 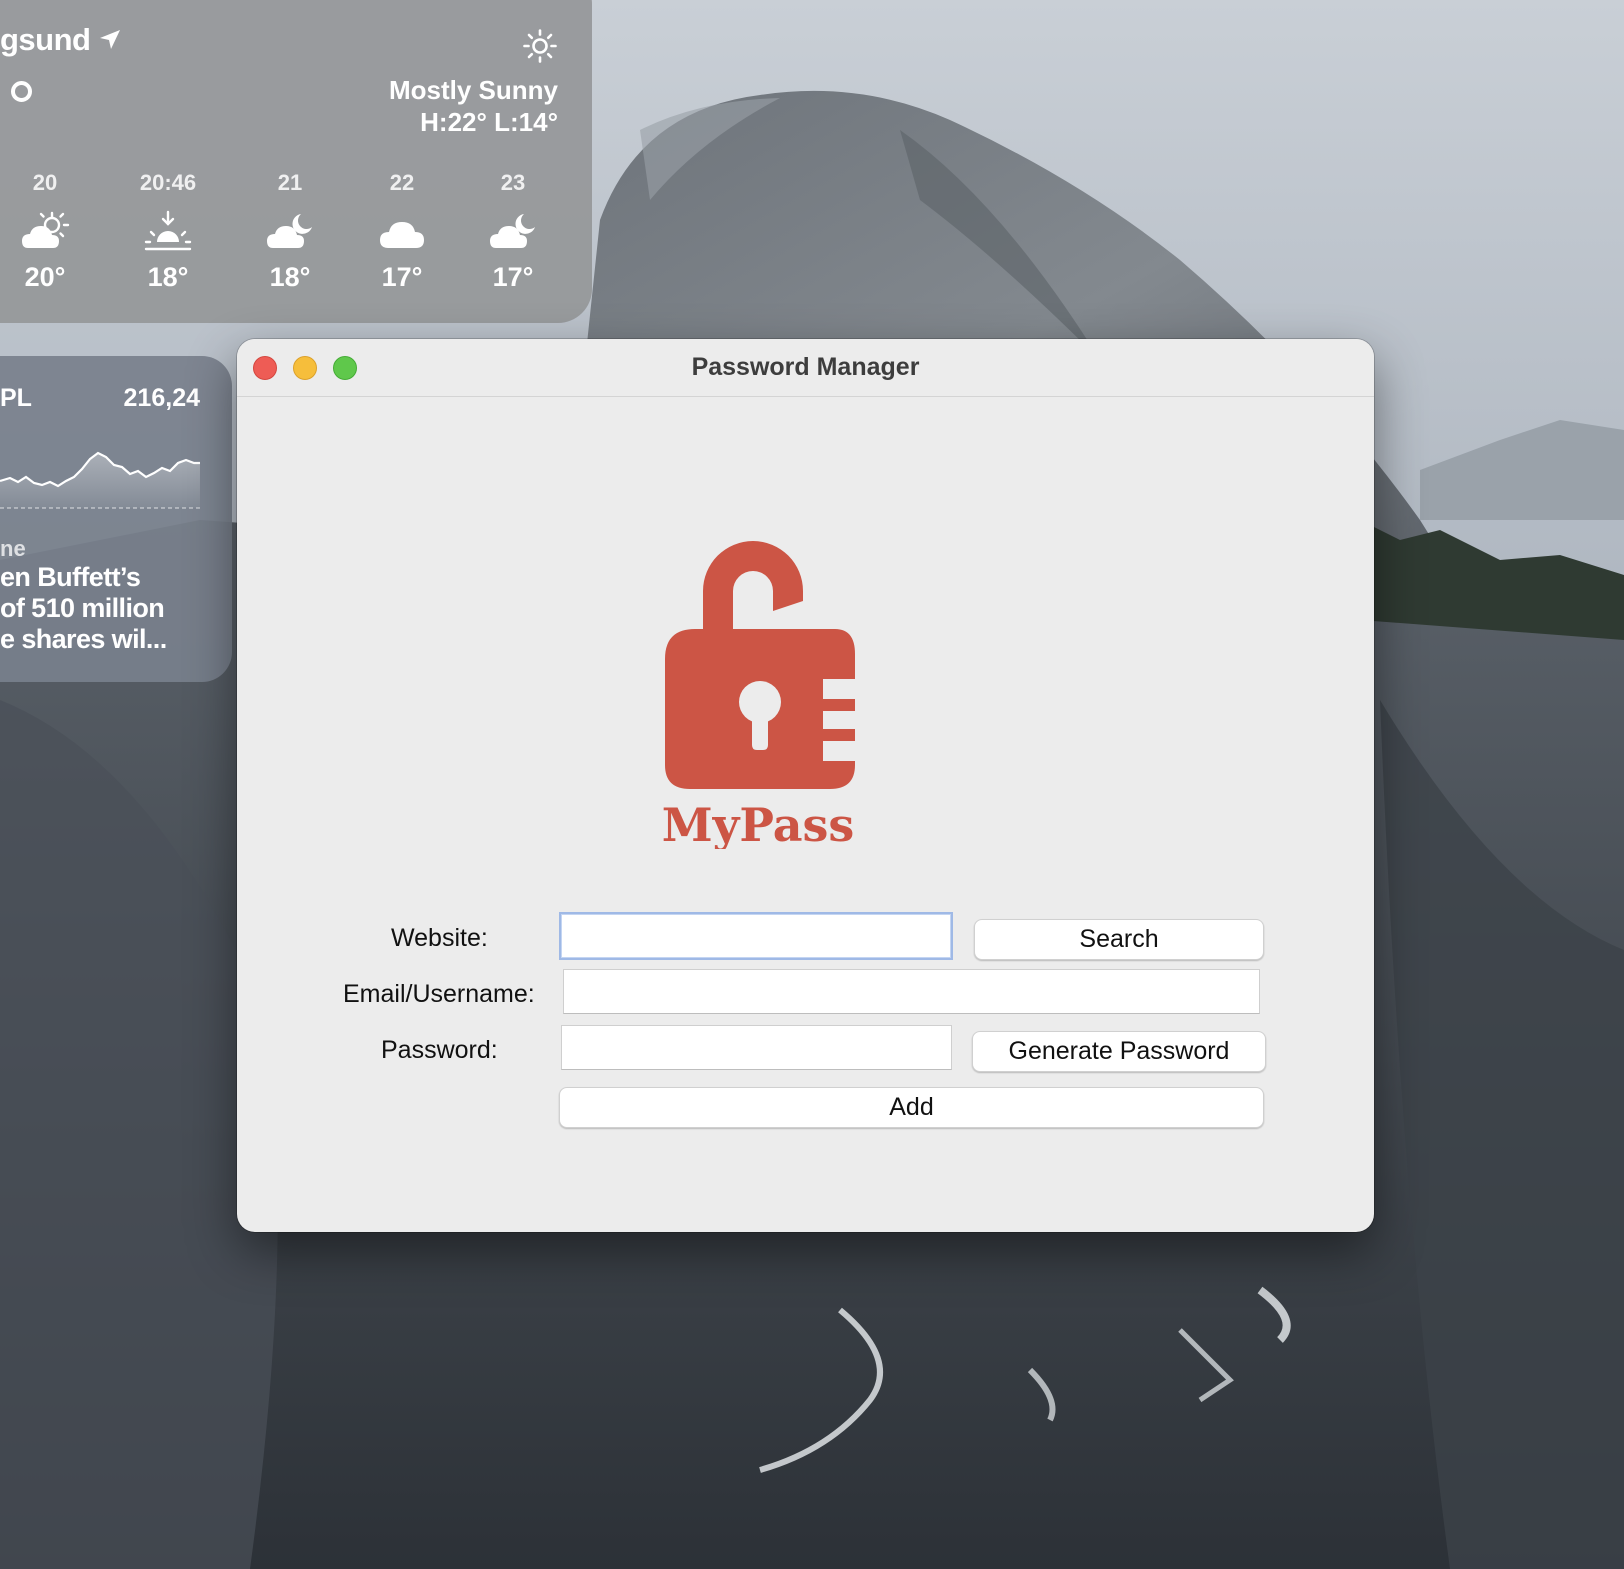 I want to click on generate-password-button: Generate Password, so click(x=1119, y=1051).